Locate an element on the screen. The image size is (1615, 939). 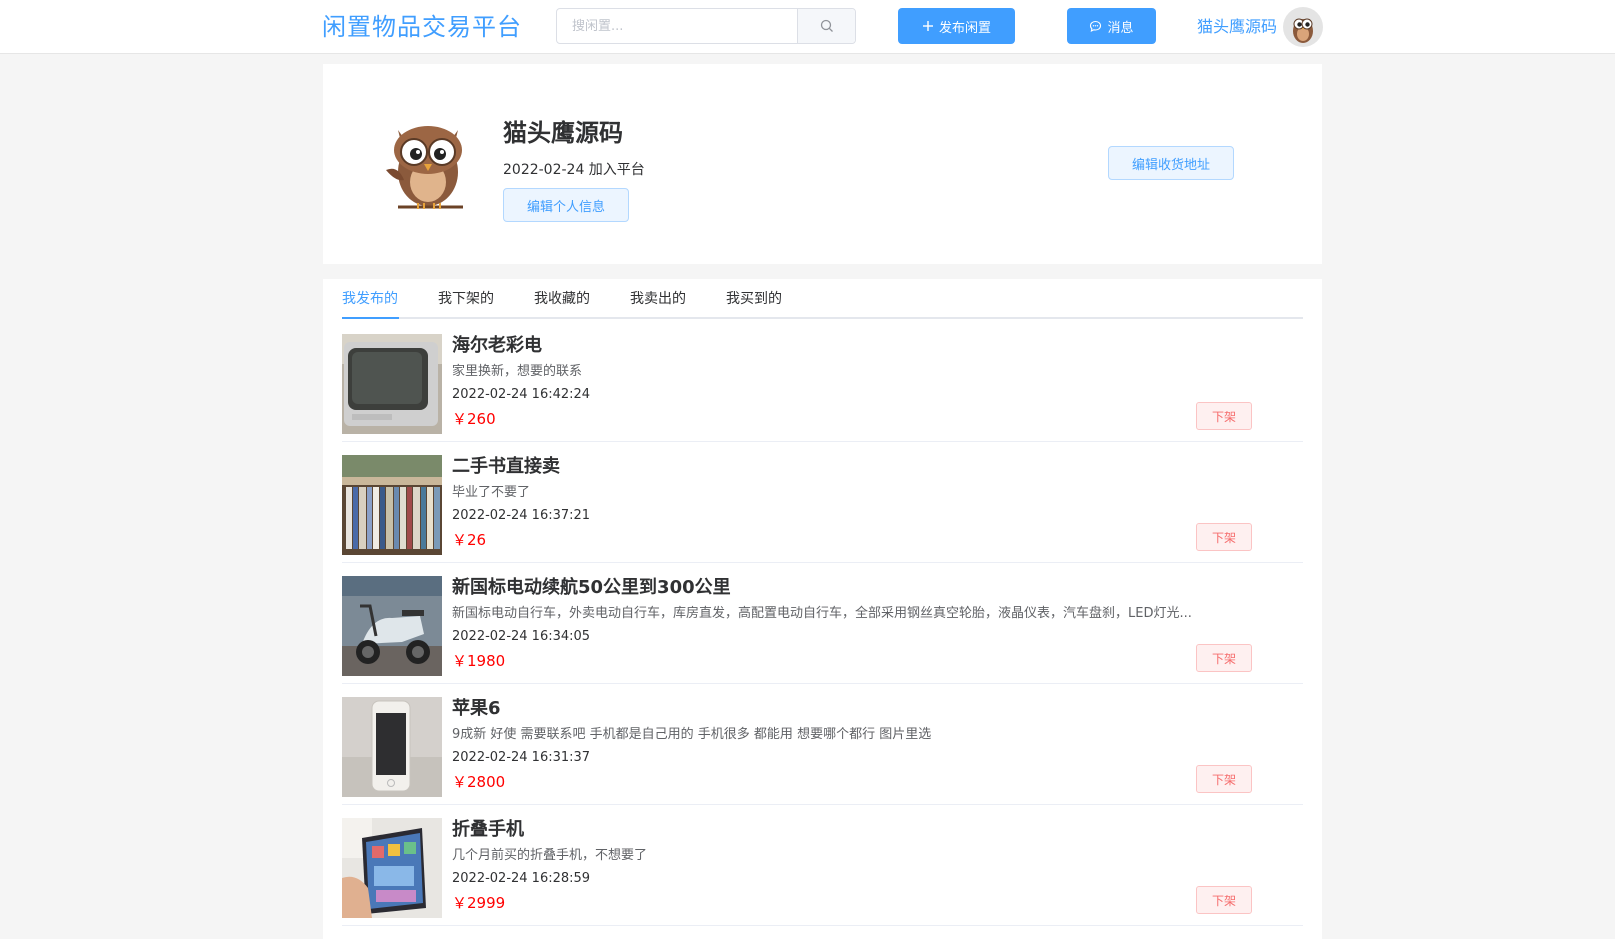
avatar is located at coordinates (1303, 27).